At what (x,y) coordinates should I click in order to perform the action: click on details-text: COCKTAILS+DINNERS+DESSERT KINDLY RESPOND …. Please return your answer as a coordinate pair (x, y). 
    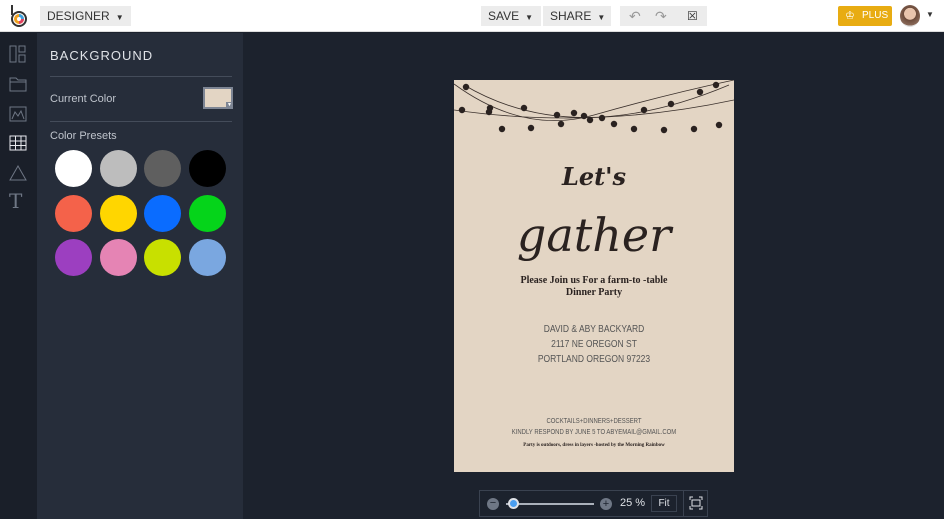
    Looking at the image, I should click on (594, 427).